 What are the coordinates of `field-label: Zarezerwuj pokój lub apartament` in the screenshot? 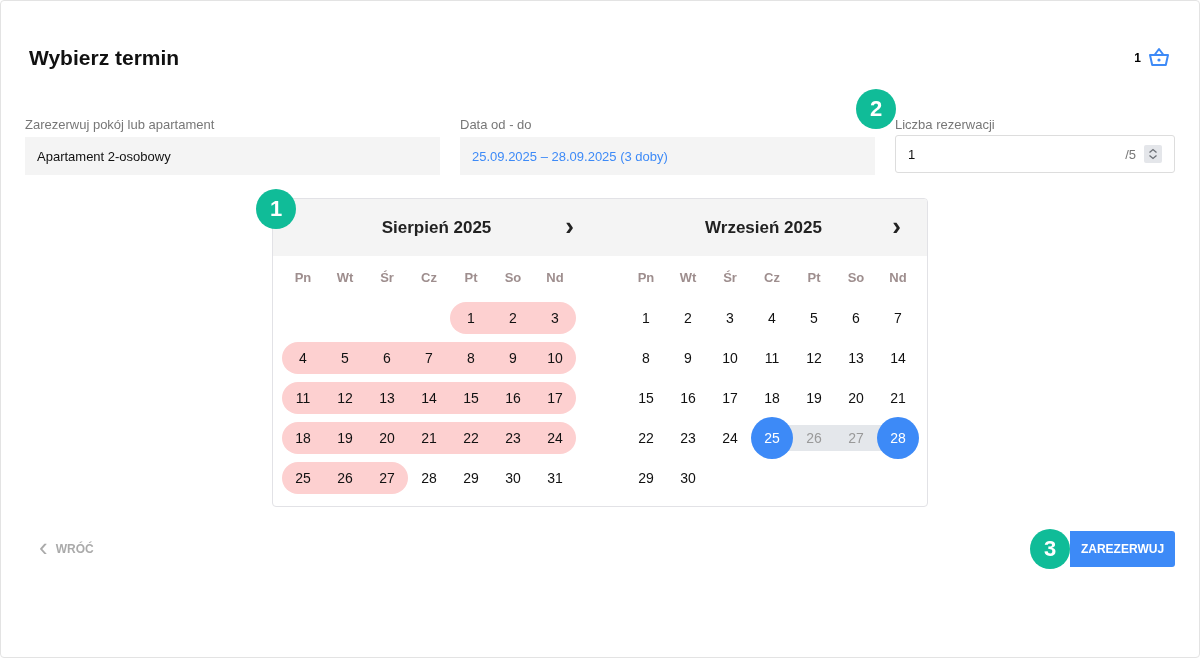 It's located at (120, 124).